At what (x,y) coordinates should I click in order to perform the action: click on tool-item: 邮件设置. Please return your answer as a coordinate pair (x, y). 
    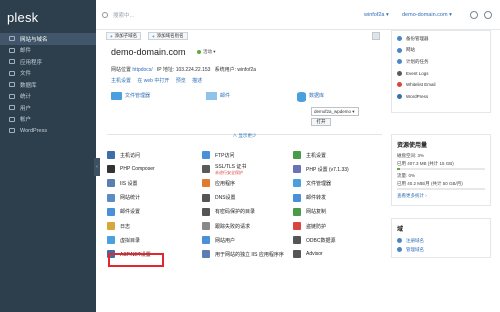
    Looking at the image, I should click on (123, 212).